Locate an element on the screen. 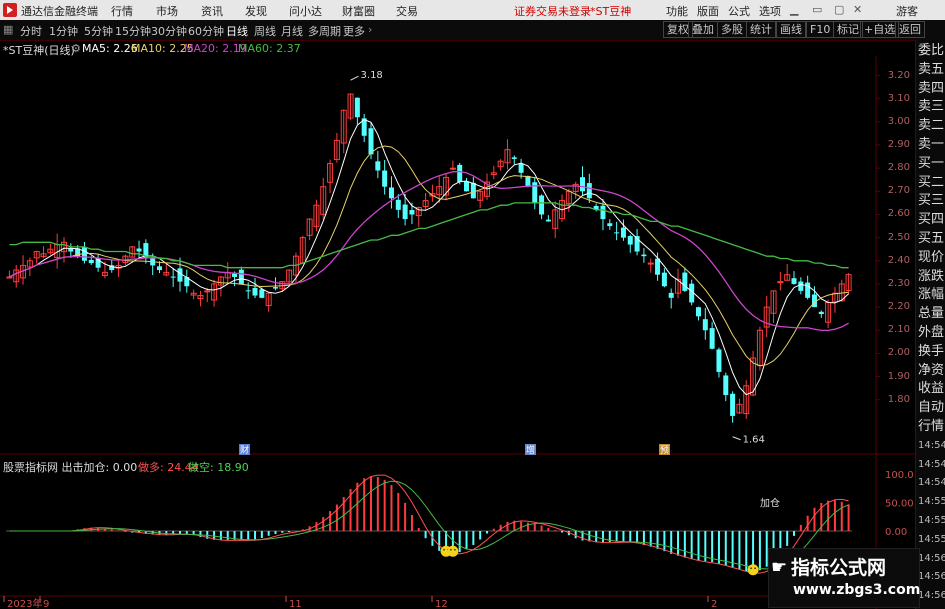 The height and width of the screenshot is (609, 945). indicator-axis-label: 100.0 is located at coordinates (899, 475).